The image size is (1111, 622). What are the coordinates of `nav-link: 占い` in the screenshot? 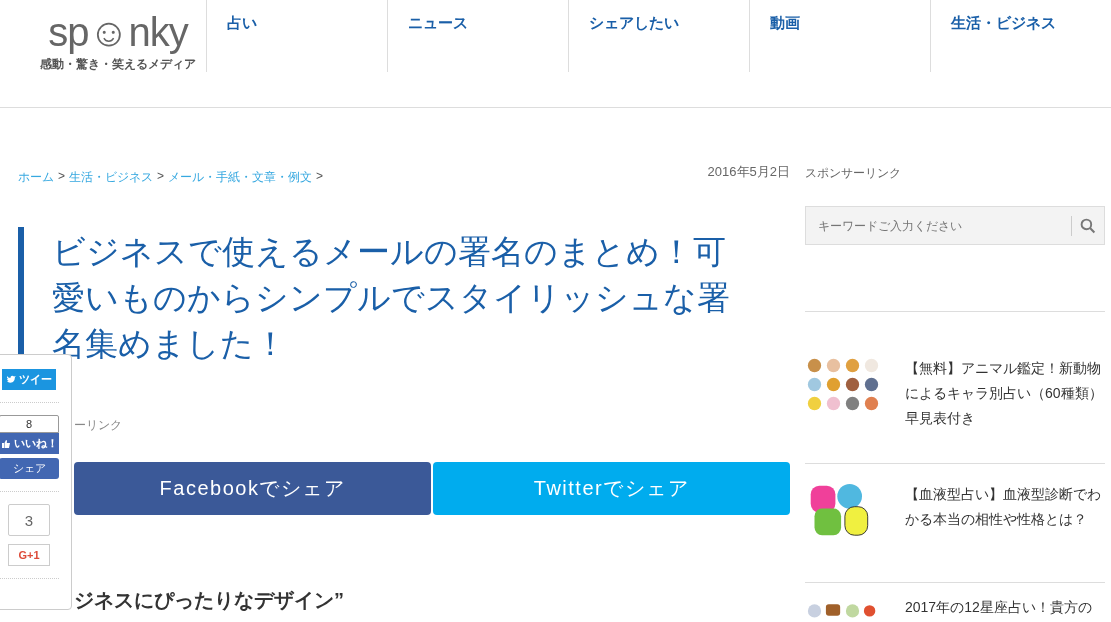 It's located at (296, 36).